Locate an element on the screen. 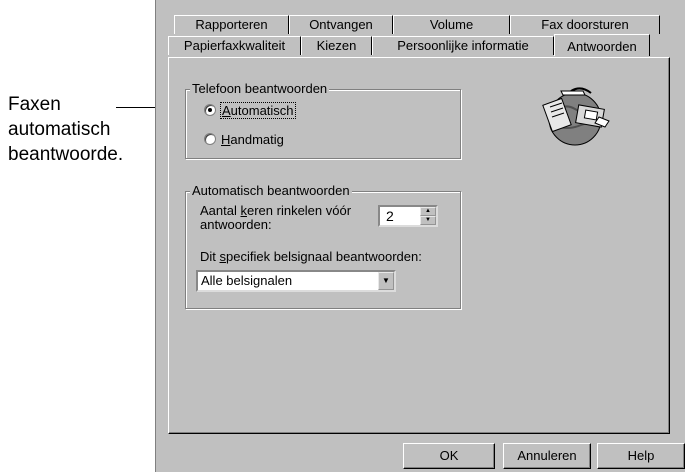 Image resolution: width=685 pixels, height=472 pixels. group-title-automatisch: Automatisch beantwoorden is located at coordinates (271, 191).